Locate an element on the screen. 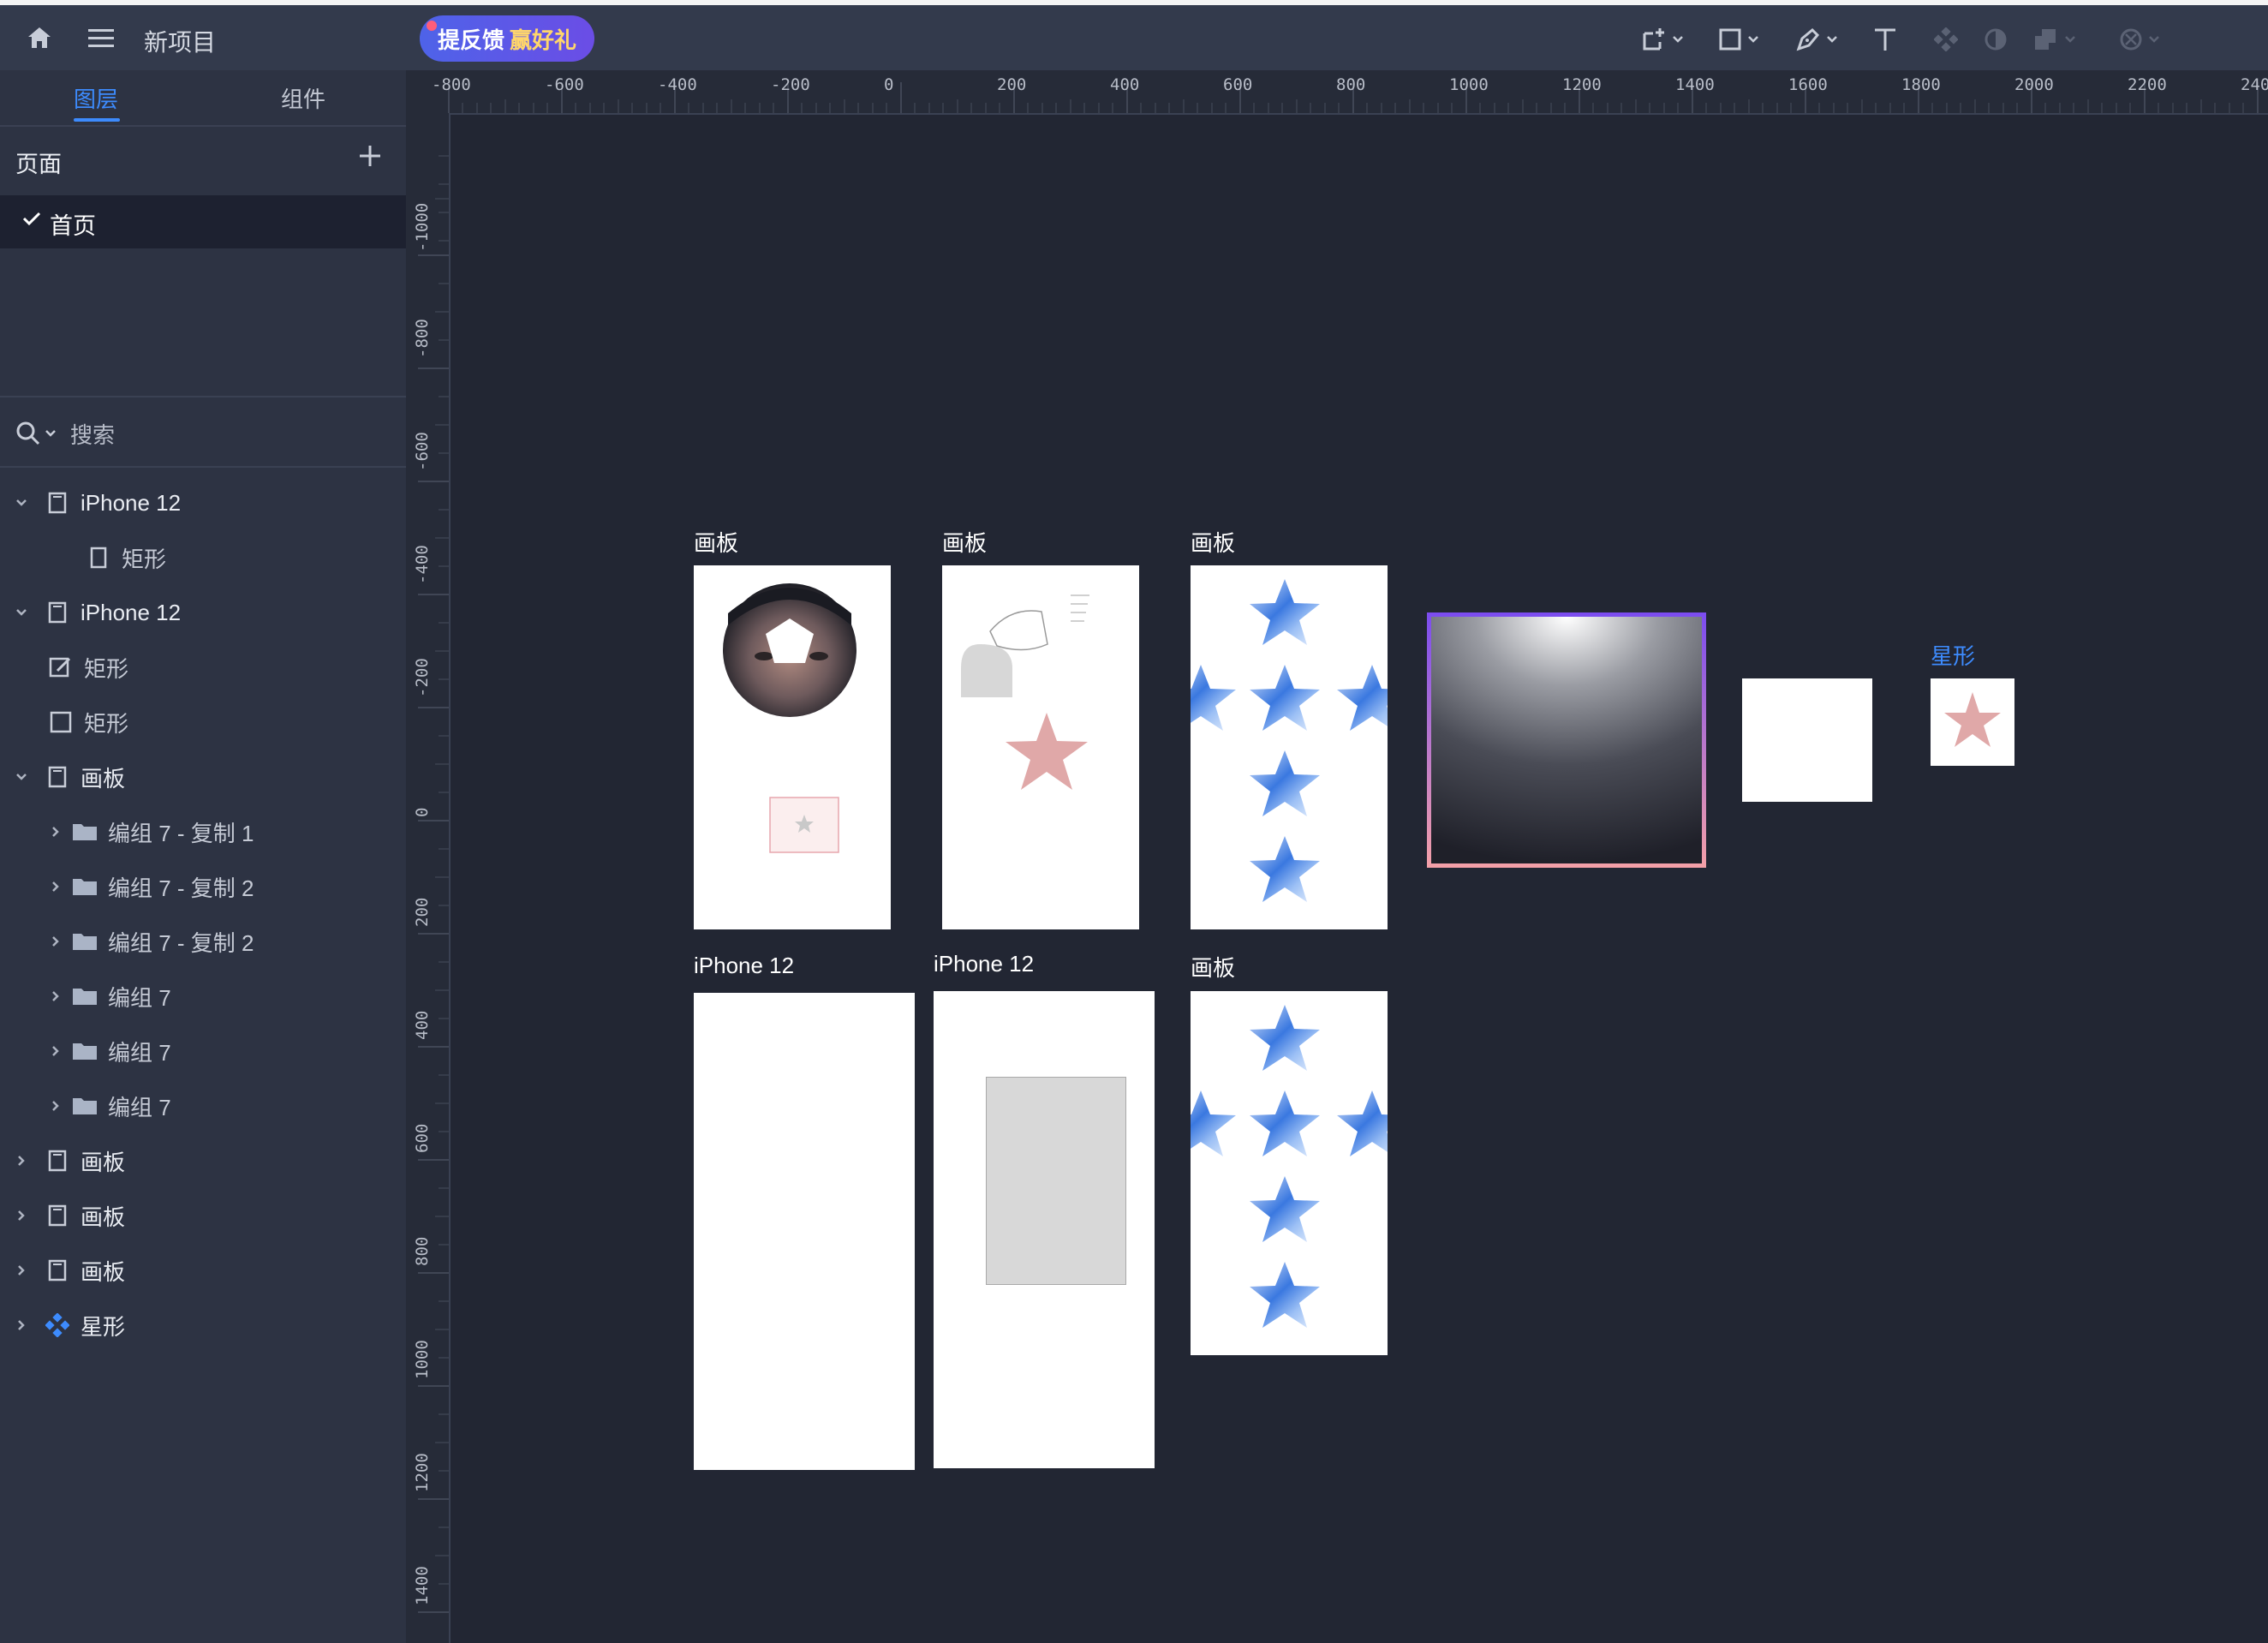 This screenshot has width=2268, height=1643. artboard-avatar is located at coordinates (793, 747).